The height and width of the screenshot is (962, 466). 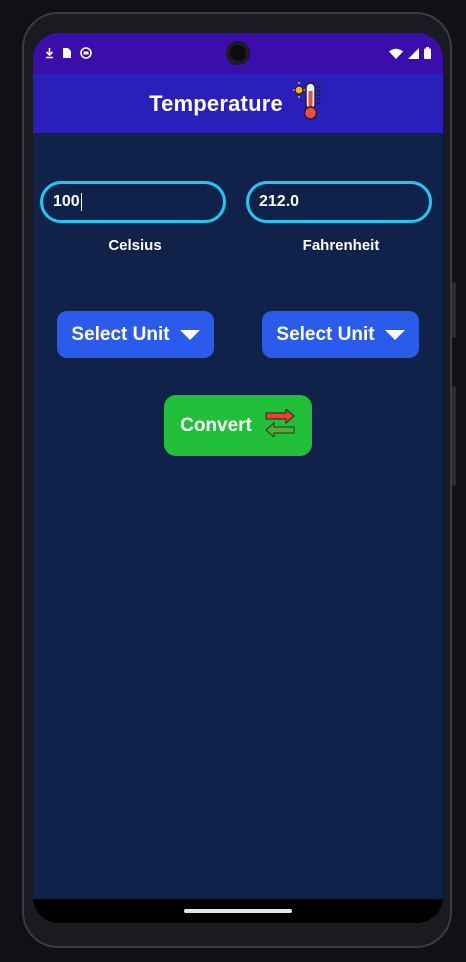 What do you see at coordinates (341, 245) in the screenshot?
I see `fahrenheit-label: Fahrenheit` at bounding box center [341, 245].